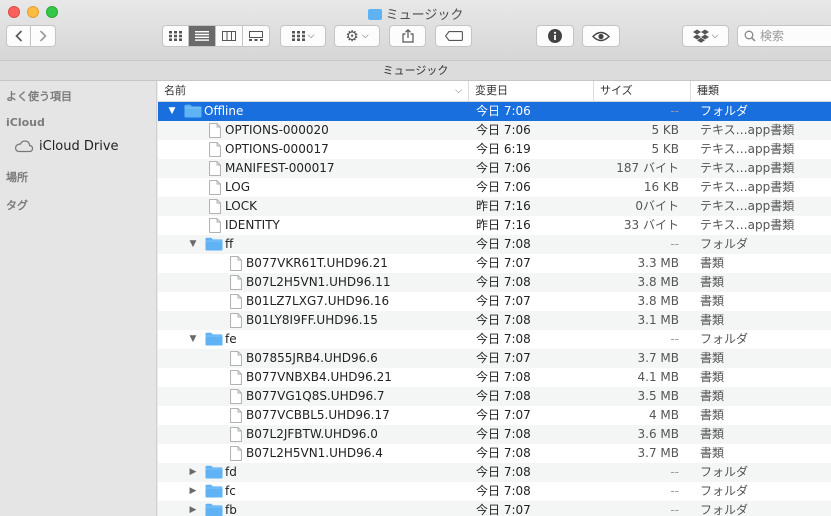 The height and width of the screenshot is (516, 831). I want to click on quick-look-button, so click(601, 36).